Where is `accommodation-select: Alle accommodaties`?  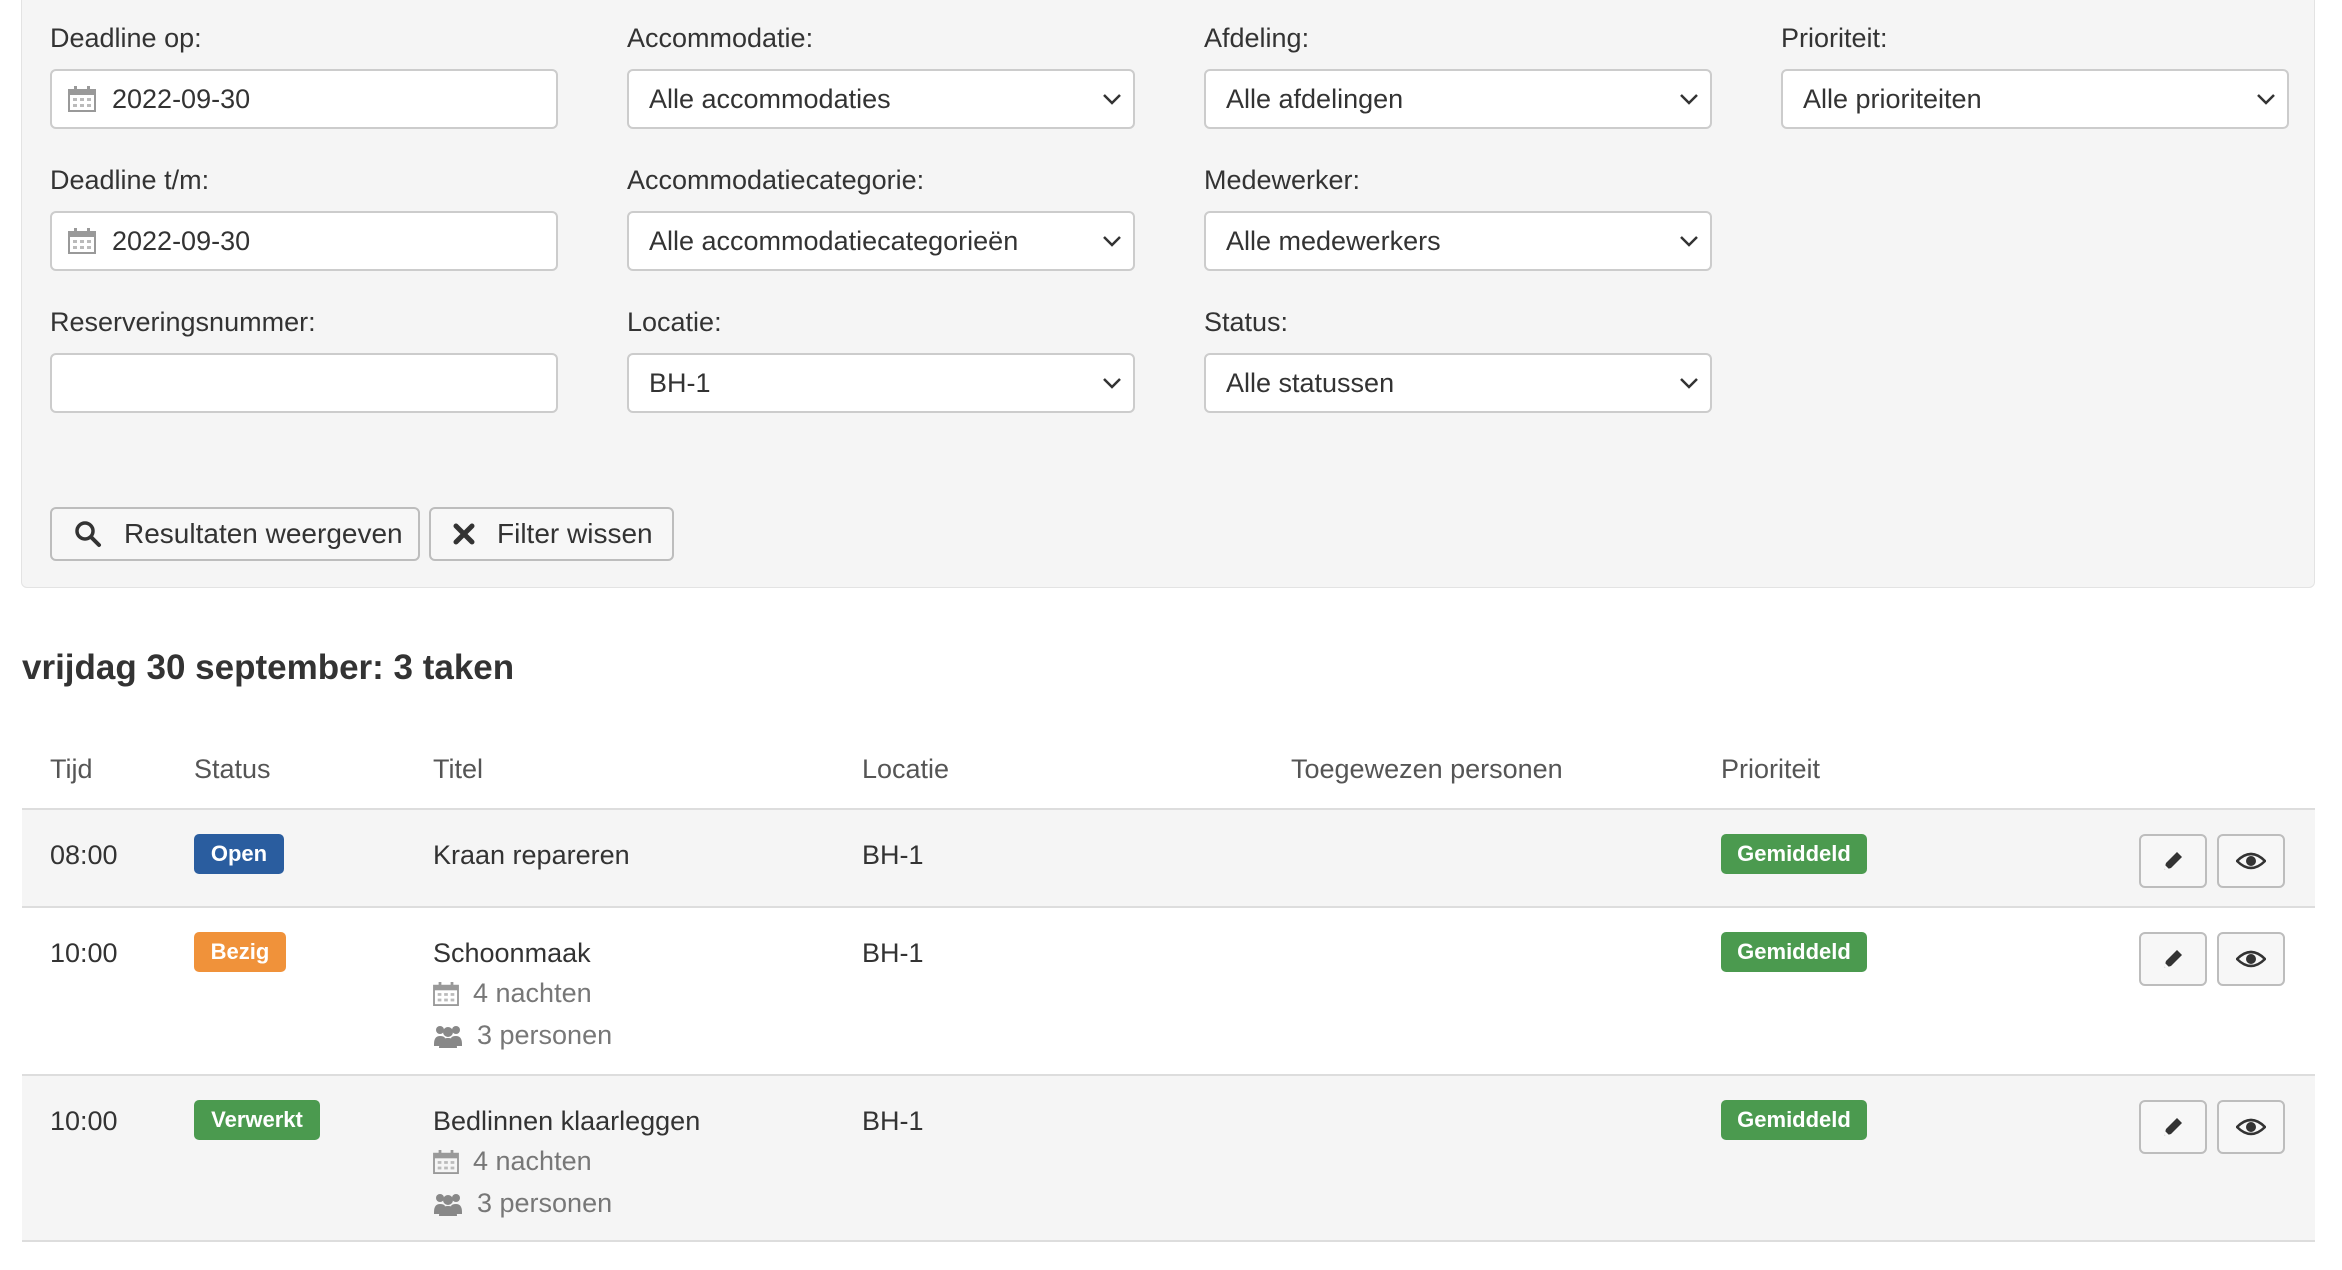
accommodation-select: Alle accommodaties is located at coordinates (881, 99).